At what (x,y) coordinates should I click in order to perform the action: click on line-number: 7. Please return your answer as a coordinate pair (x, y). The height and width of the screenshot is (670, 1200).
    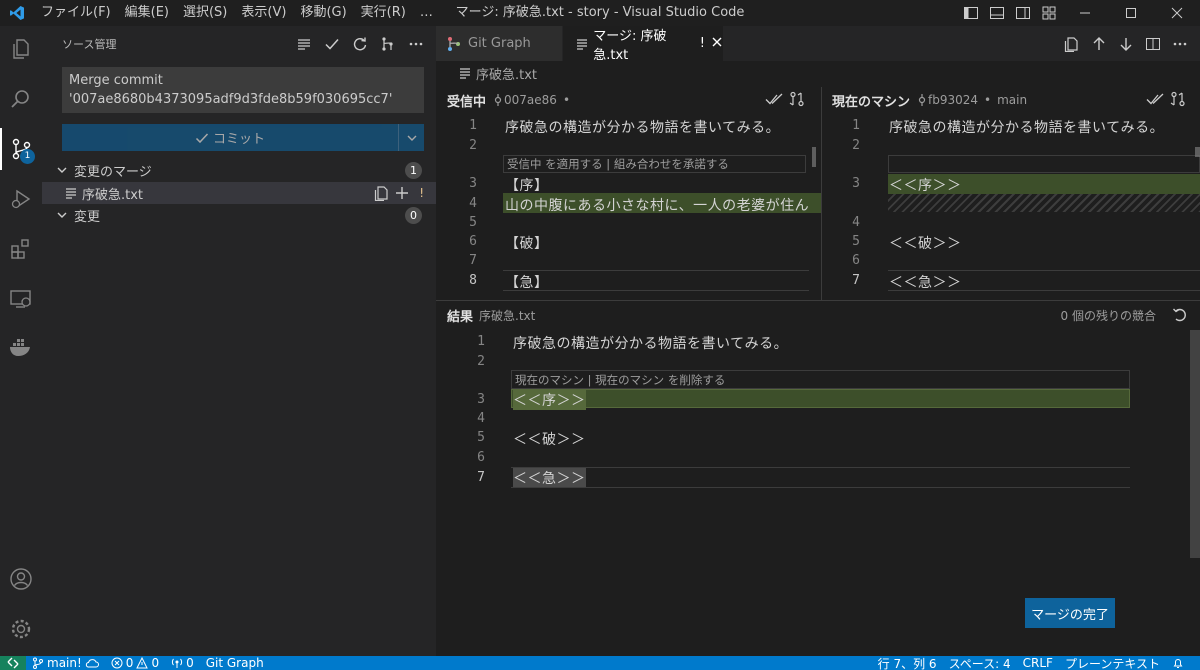
    Looking at the image, I should click on (856, 280).